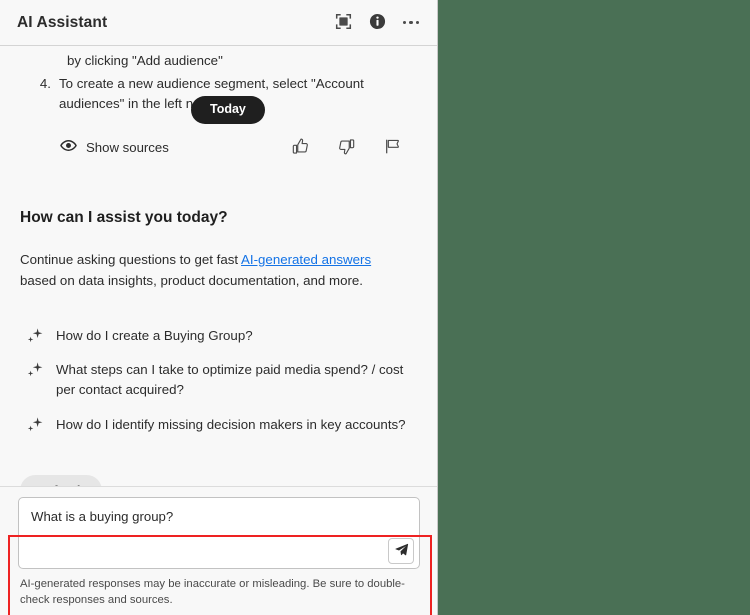  What do you see at coordinates (62, 22) in the screenshot?
I see `page-title: AI Assistant` at bounding box center [62, 22].